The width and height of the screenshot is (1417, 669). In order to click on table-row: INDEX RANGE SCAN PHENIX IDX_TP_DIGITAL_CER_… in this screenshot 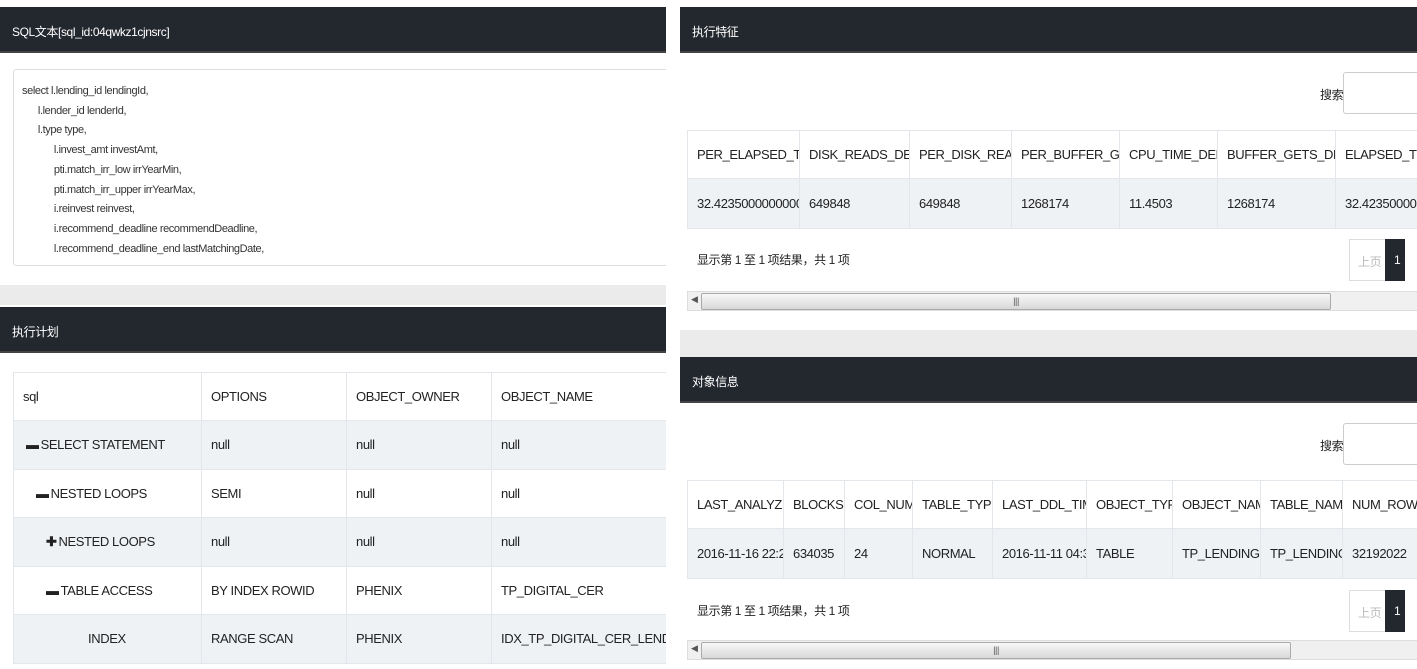, I will do `click(339, 639)`.